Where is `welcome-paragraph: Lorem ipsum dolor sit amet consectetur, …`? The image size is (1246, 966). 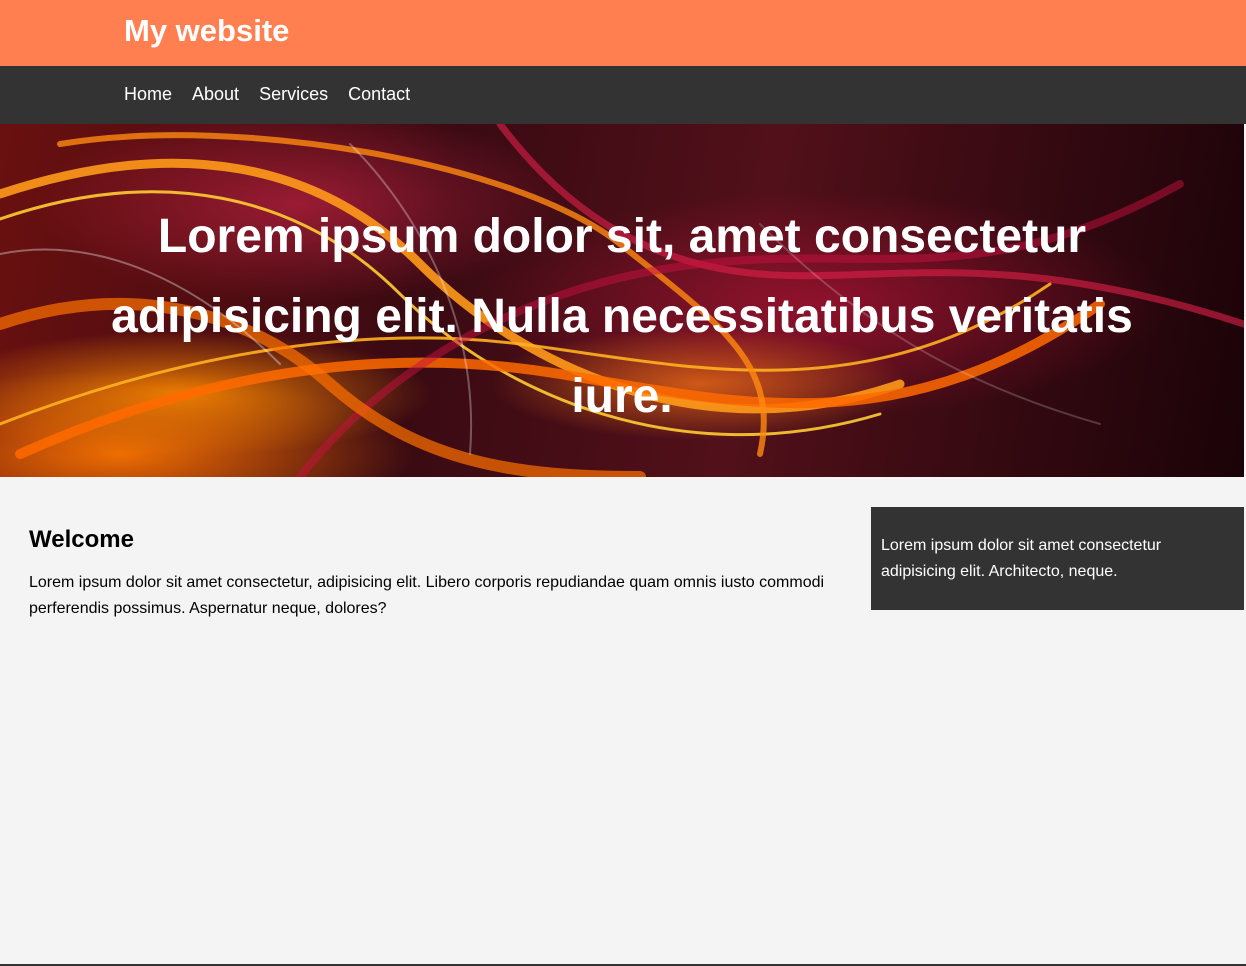
welcome-paragraph: Lorem ipsum dolor sit amet consectetur, … is located at coordinates (427, 595).